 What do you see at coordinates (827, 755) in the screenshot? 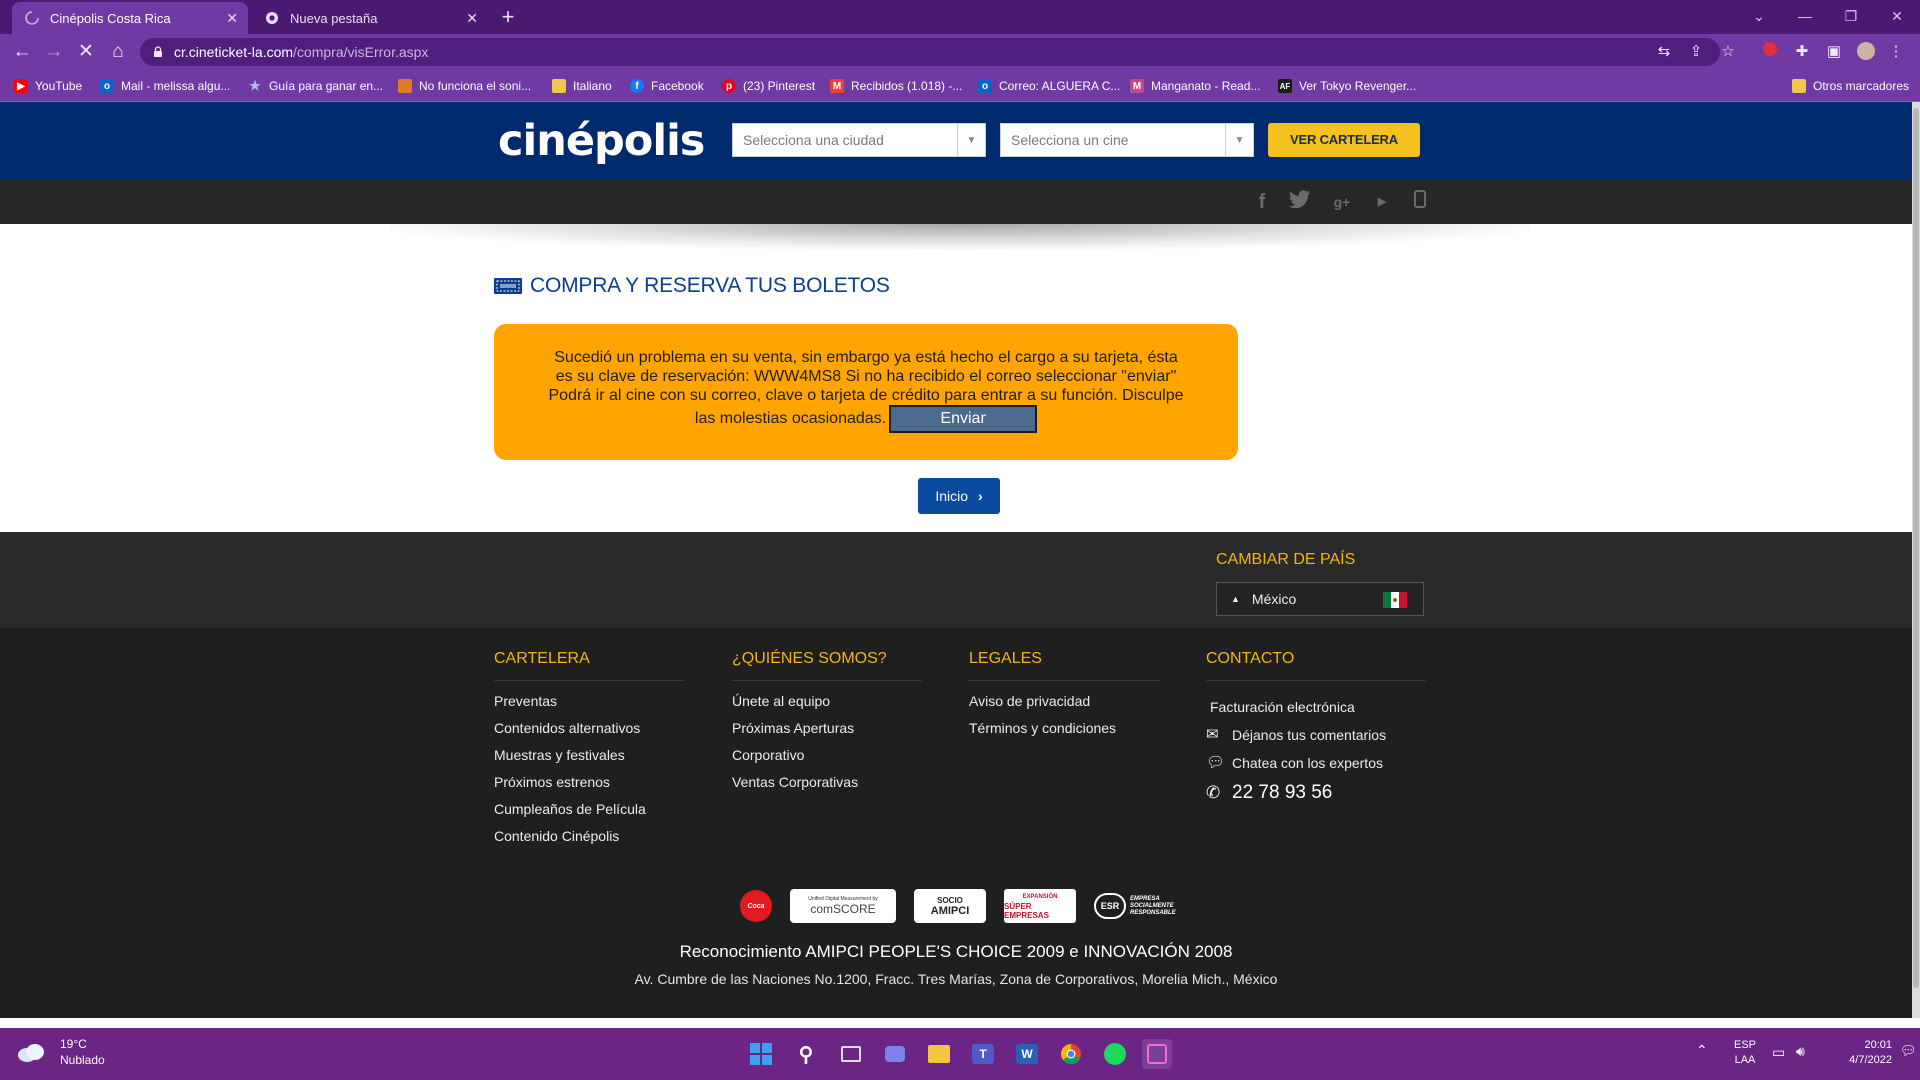
I see `footer-link: Corporativo` at bounding box center [827, 755].